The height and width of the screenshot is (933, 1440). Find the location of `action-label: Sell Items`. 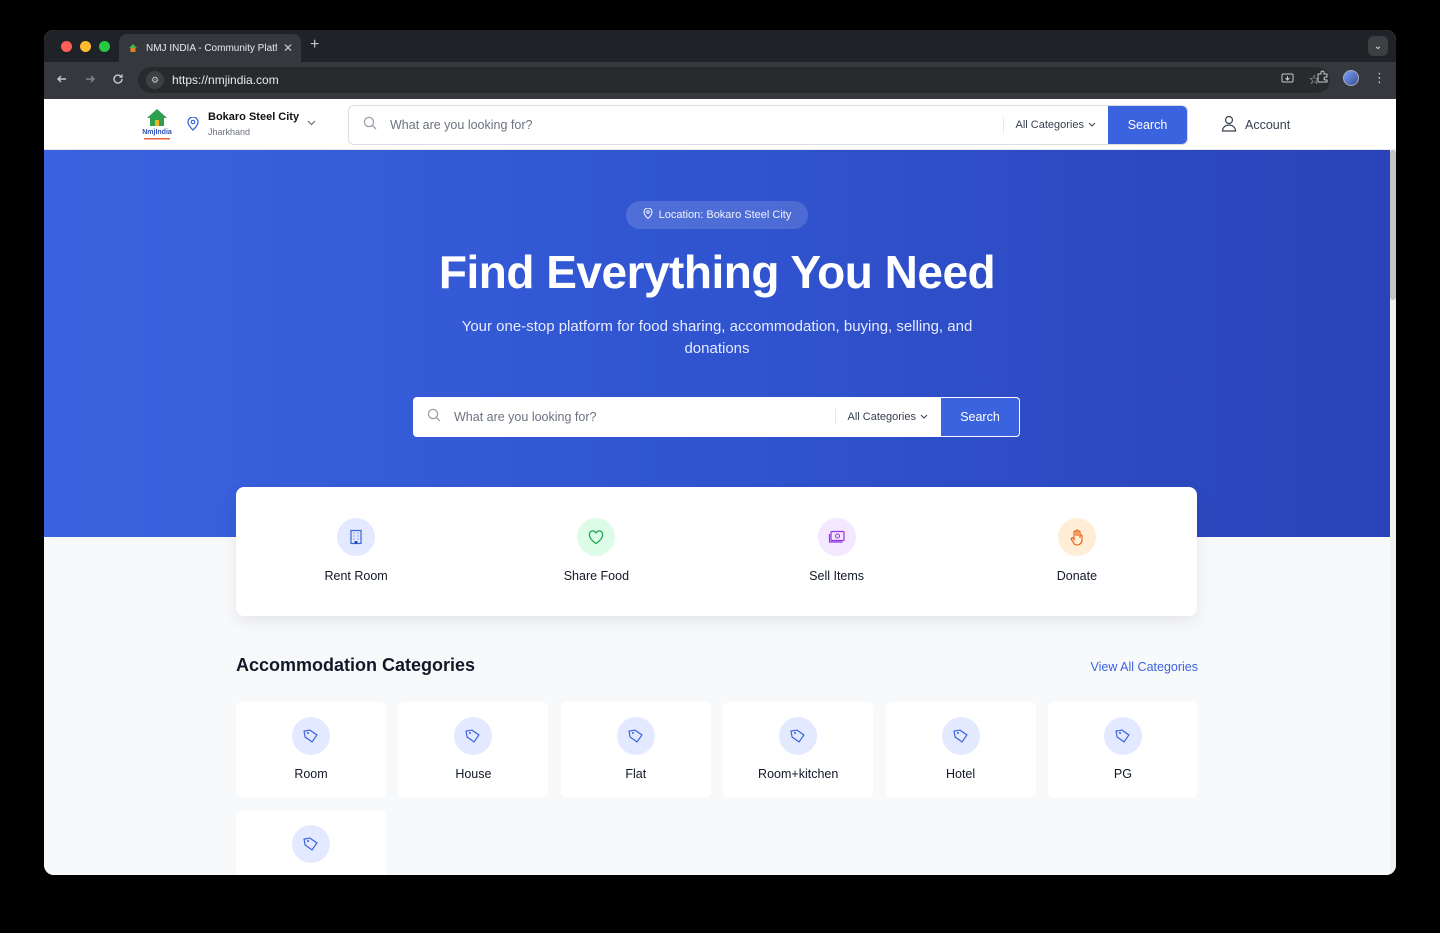

action-label: Sell Items is located at coordinates (837, 576).